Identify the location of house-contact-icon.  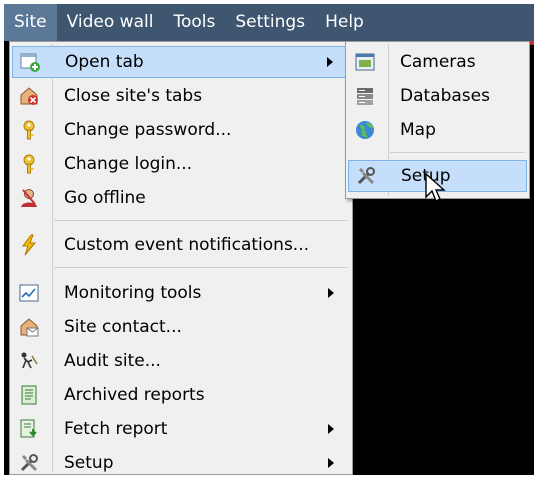
(29, 327).